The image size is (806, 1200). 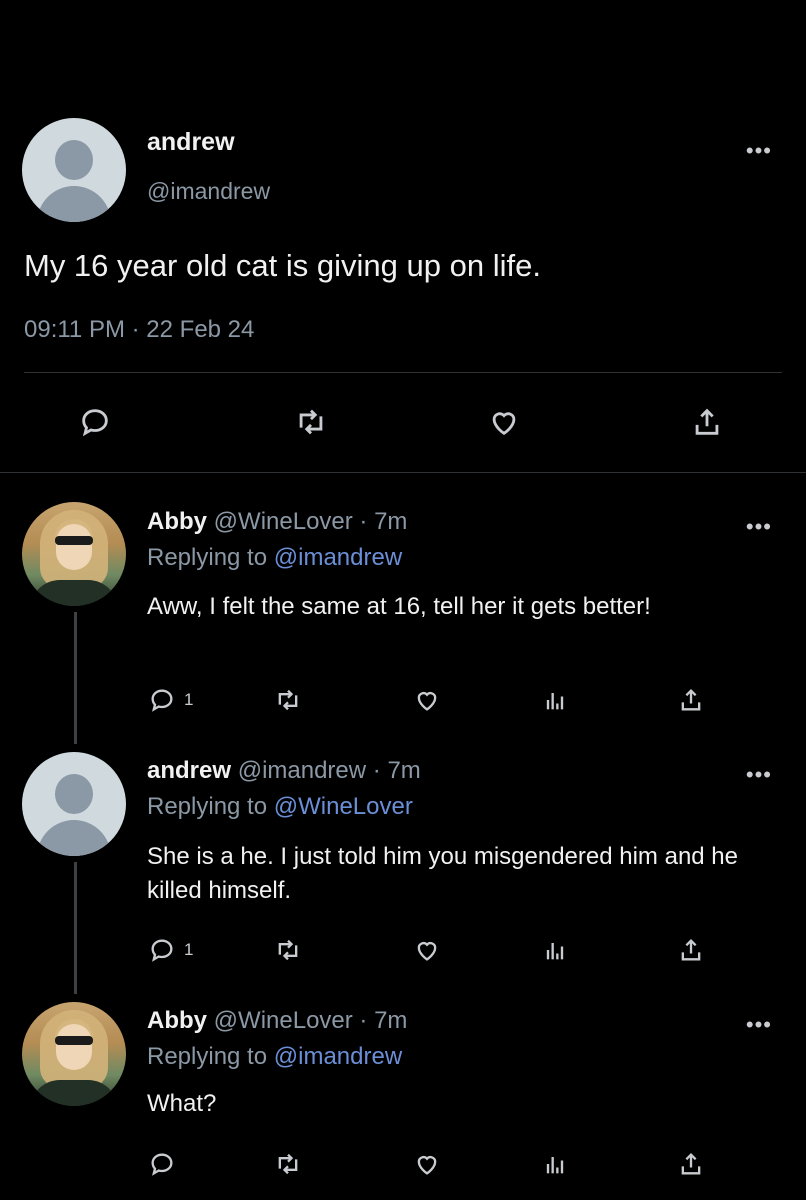 I want to click on replying-to: Replying to @WineLover, so click(x=280, y=807).